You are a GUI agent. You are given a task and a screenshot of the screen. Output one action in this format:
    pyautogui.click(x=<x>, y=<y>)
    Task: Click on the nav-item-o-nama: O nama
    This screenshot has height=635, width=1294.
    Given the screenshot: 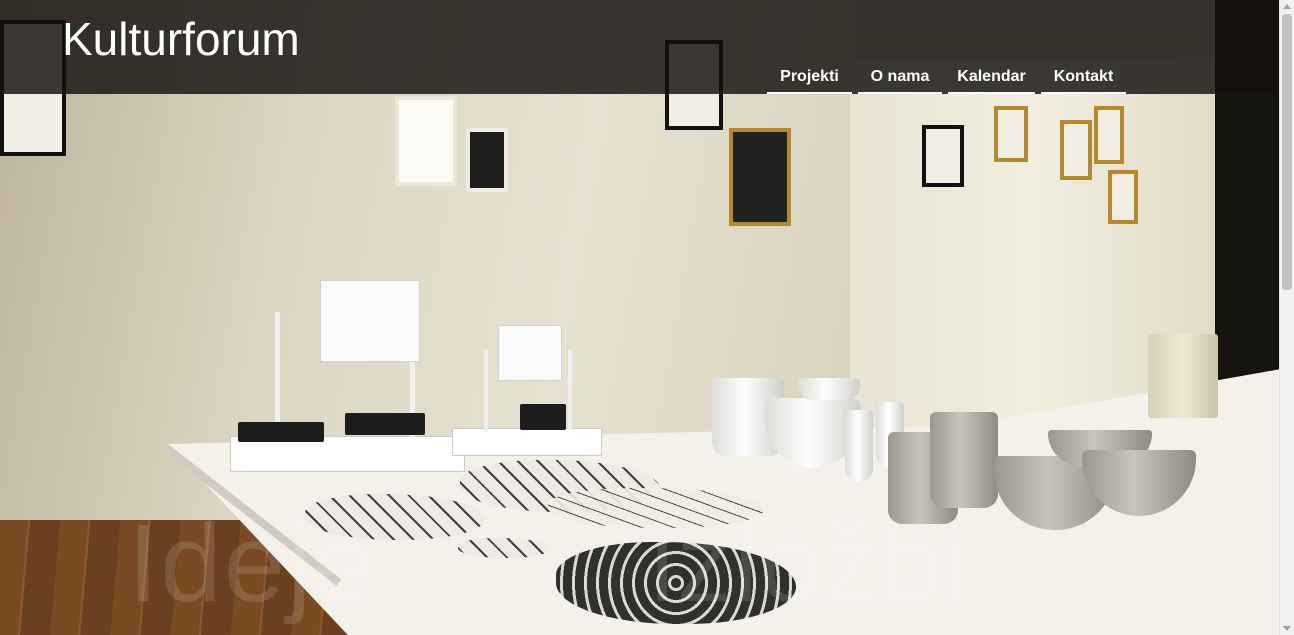 What is the action you would take?
    pyautogui.click(x=900, y=80)
    